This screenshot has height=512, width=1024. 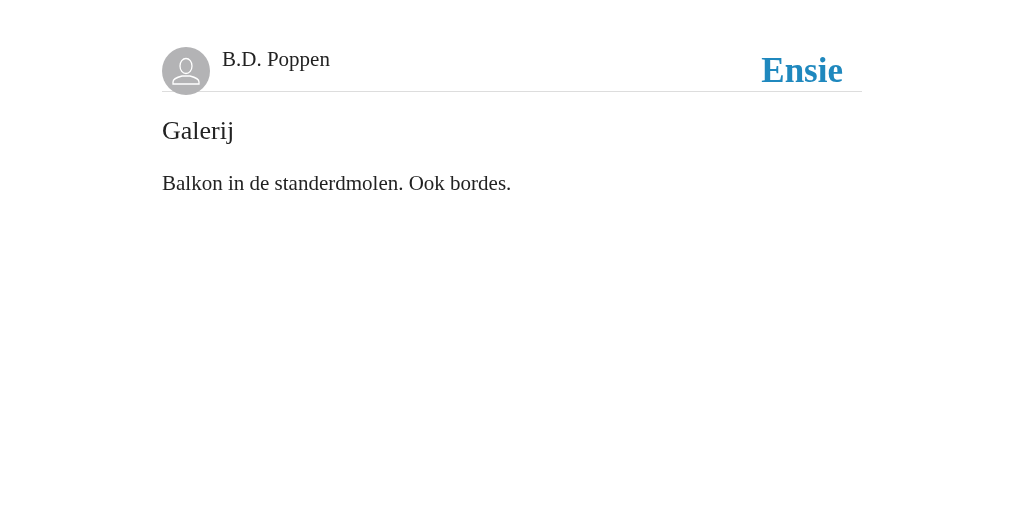 I want to click on author-name: B.D. Poppen, so click(x=276, y=59).